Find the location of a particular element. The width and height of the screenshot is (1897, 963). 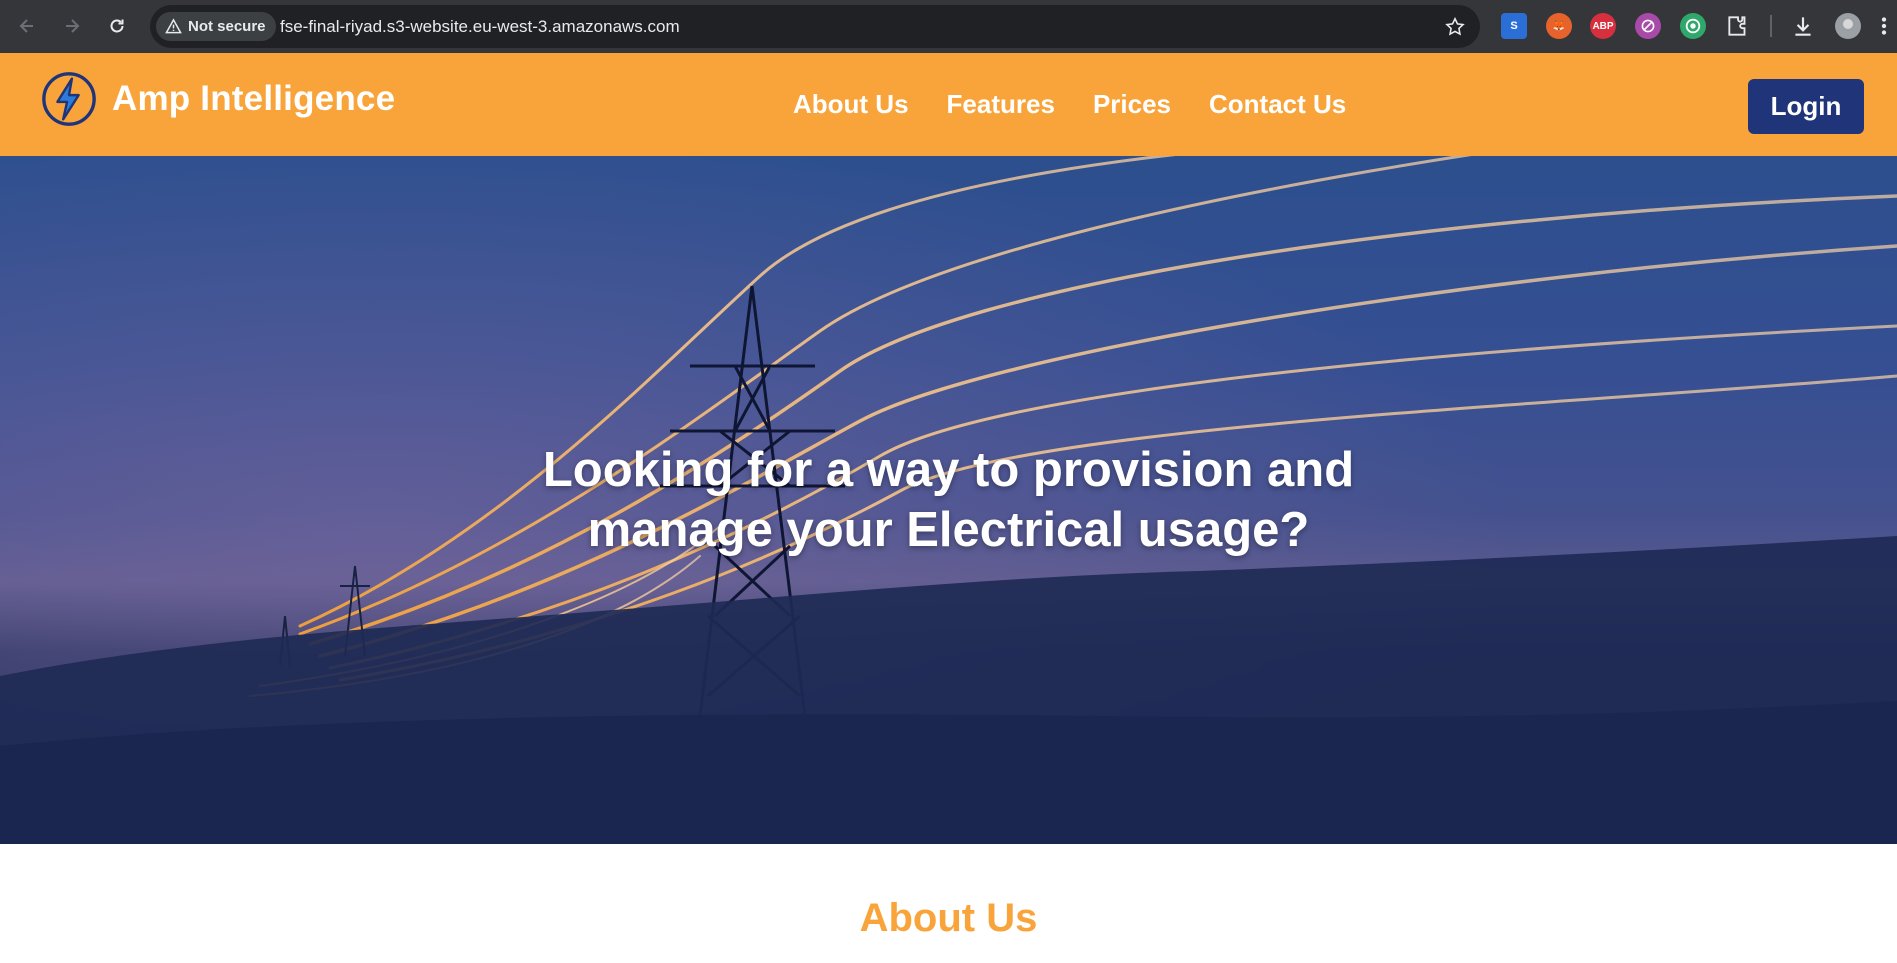

about-heading: About Us is located at coordinates (948, 918).